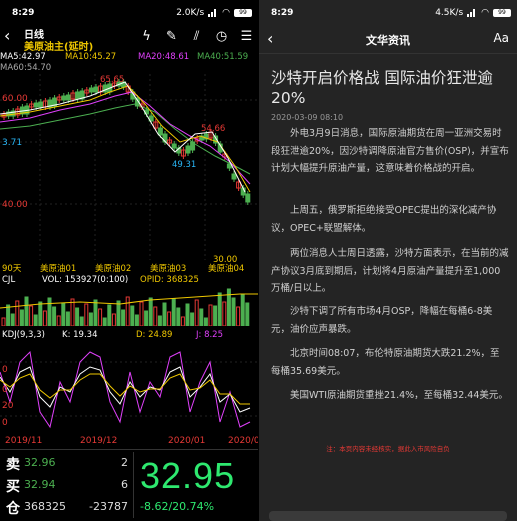  What do you see at coordinates (190, 13) in the screenshot?
I see `network-speed: 2.0K/s` at bounding box center [190, 13].